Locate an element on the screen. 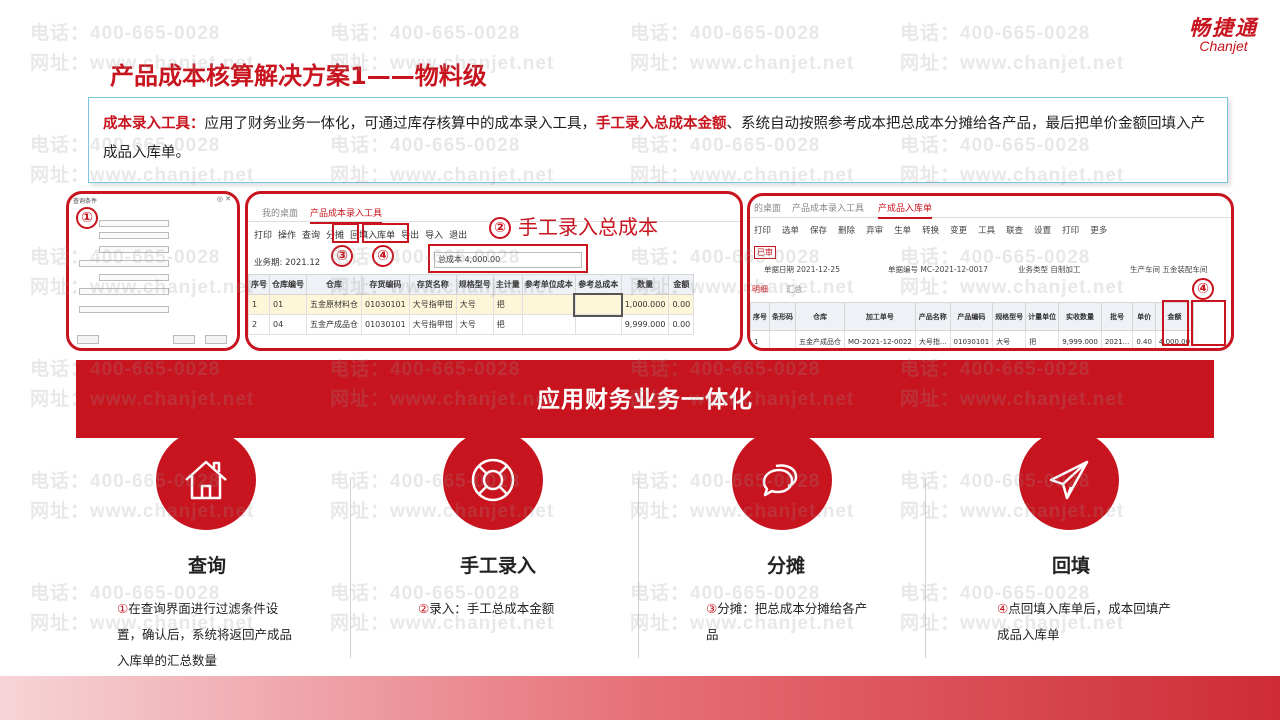 Image resolution: width=1280 pixels, height=720 pixels. watermark-site: 网址：www.chanjet.net is located at coordinates (742, 63).